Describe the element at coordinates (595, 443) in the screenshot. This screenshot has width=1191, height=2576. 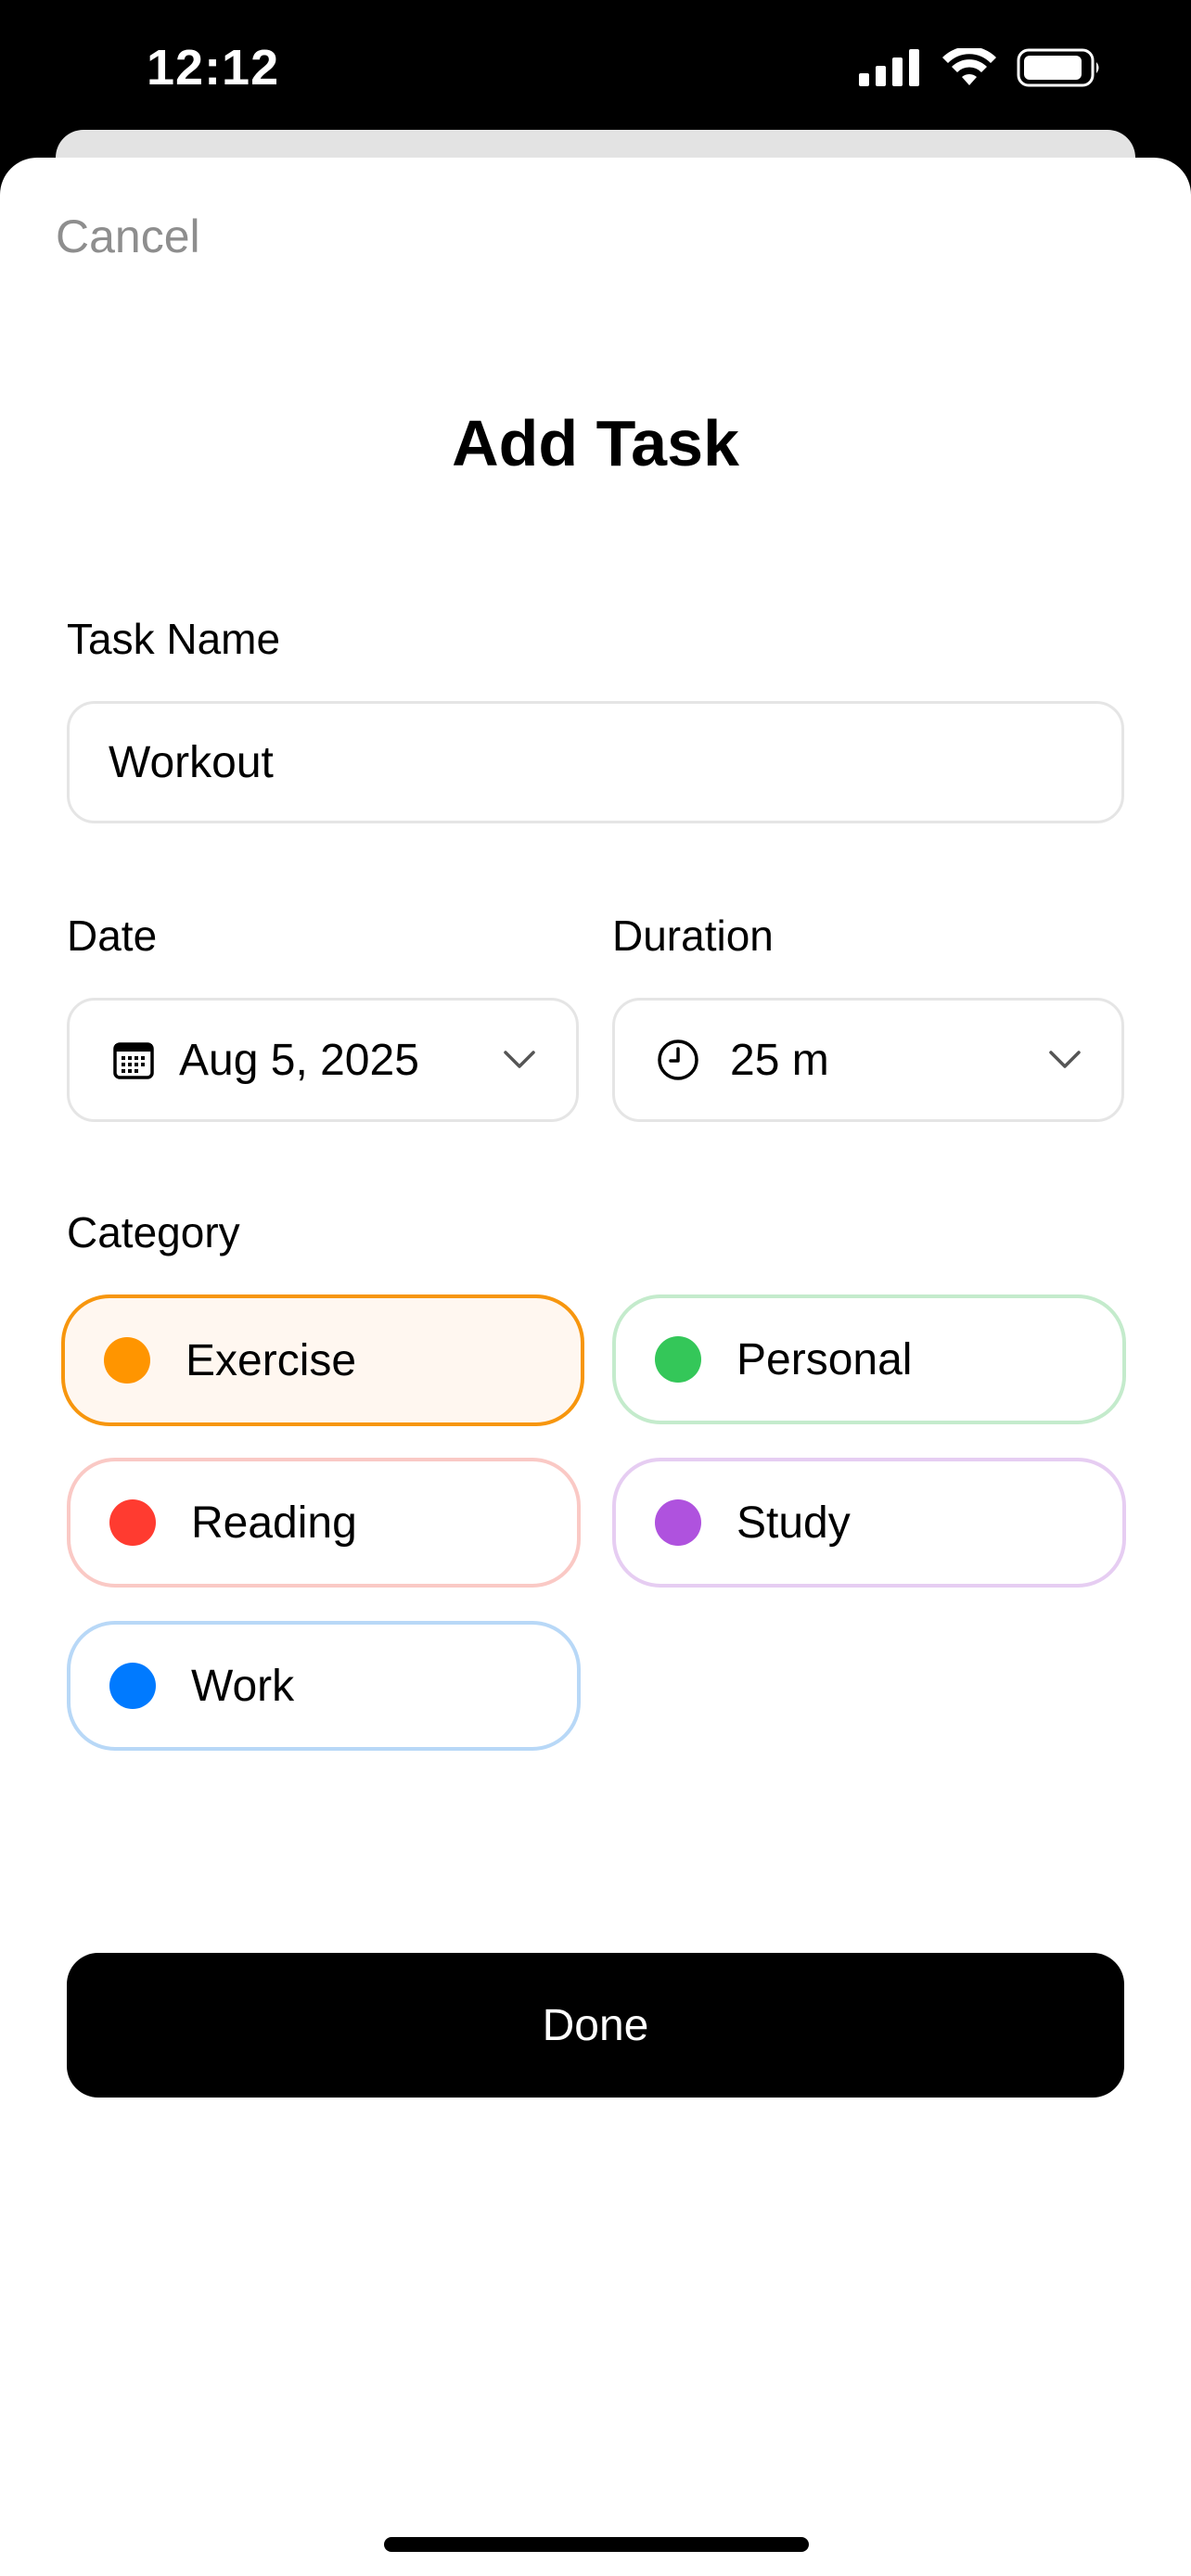
I see `page-title: Add Task` at that location.